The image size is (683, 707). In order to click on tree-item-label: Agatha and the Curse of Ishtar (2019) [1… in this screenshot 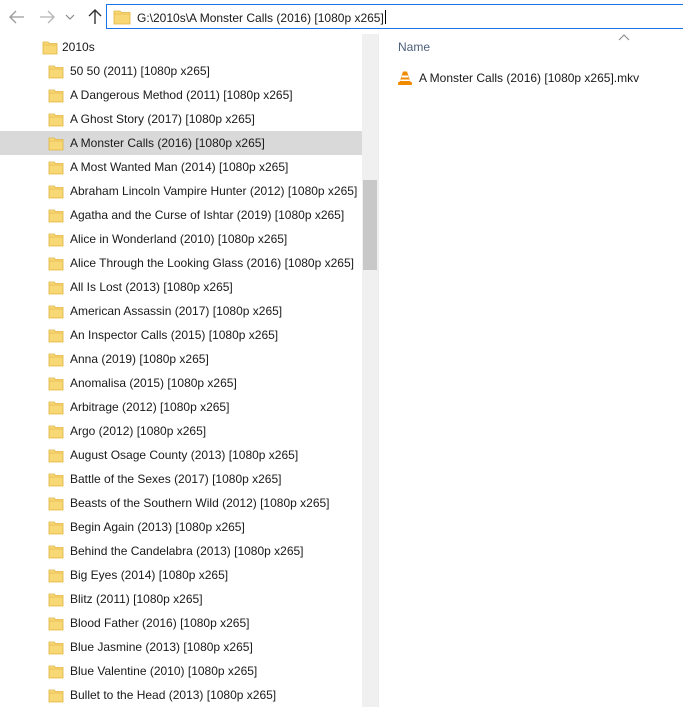, I will do `click(207, 215)`.